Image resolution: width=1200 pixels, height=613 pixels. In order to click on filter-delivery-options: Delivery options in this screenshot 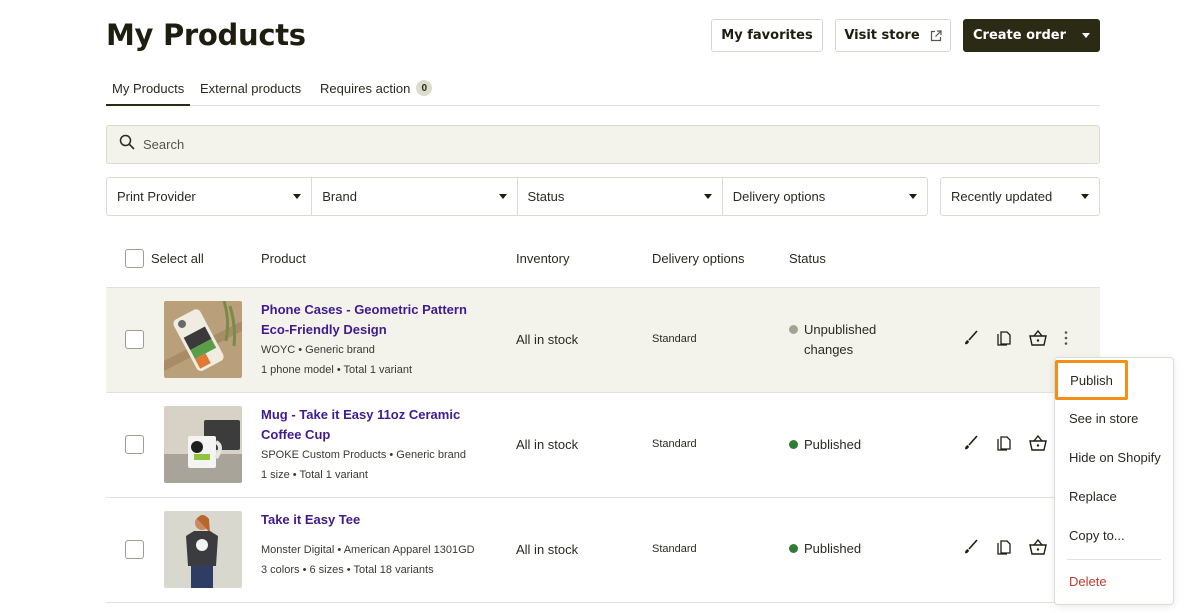, I will do `click(825, 196)`.